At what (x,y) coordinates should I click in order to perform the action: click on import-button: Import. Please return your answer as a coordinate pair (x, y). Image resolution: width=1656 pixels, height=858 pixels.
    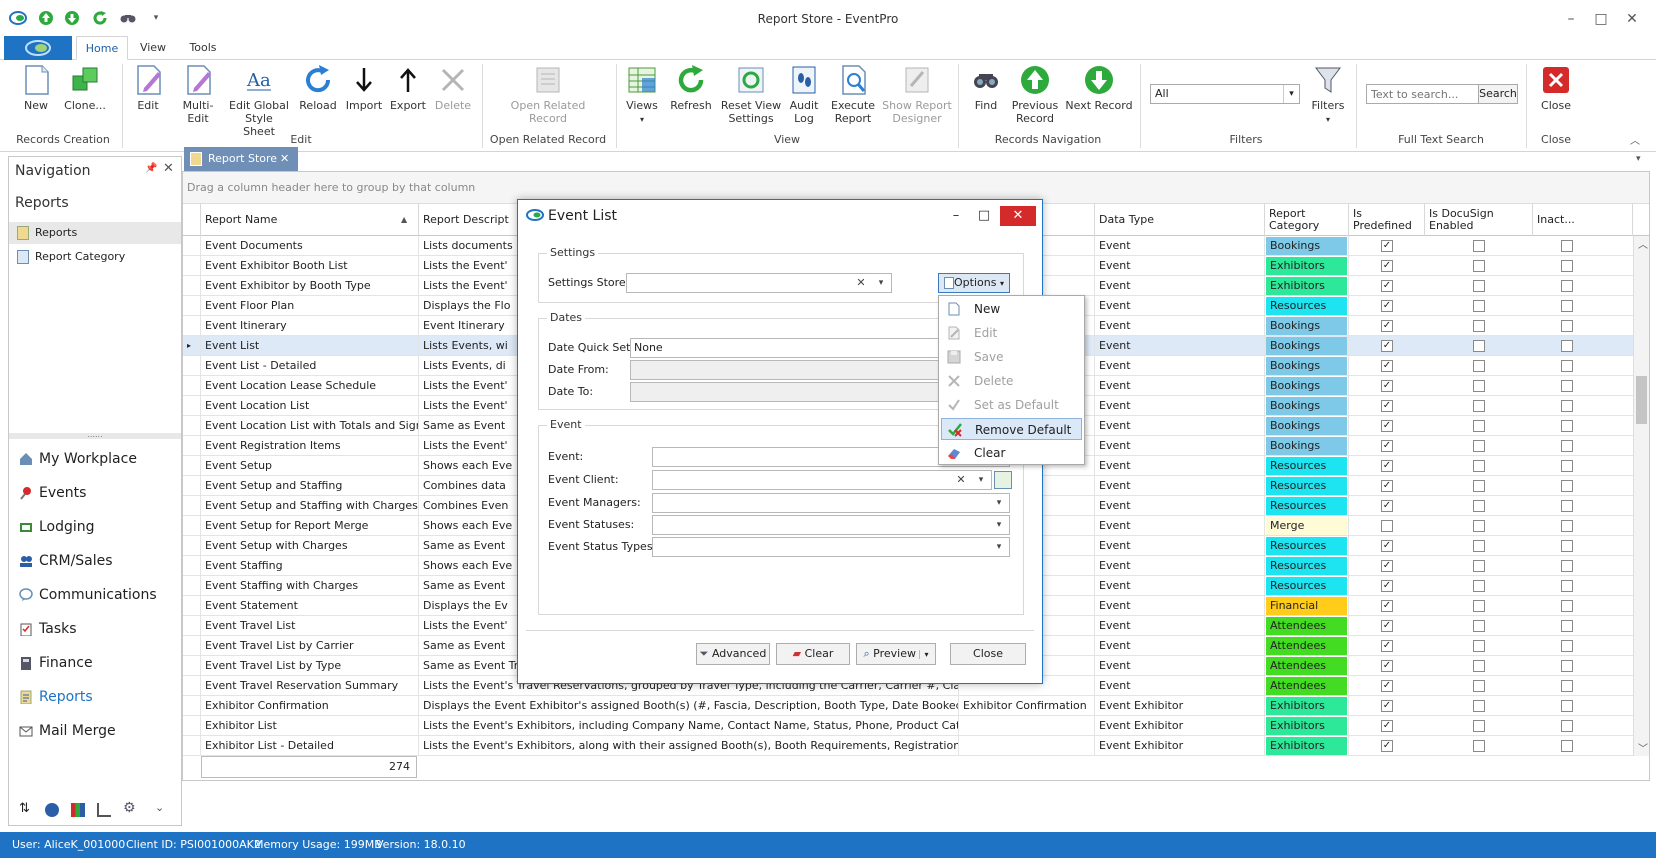
    Looking at the image, I should click on (364, 97).